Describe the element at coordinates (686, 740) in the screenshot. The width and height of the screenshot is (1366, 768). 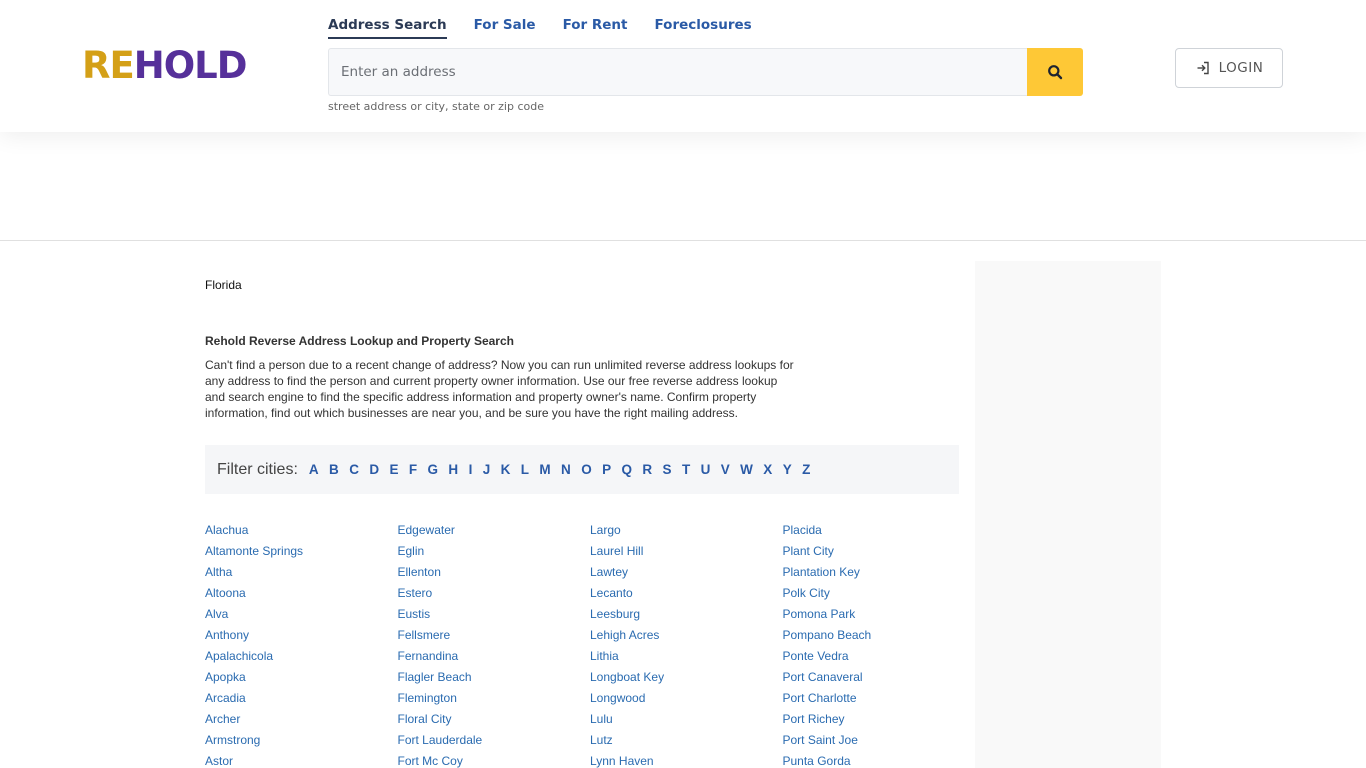
I see `city-link: Lutz` at that location.